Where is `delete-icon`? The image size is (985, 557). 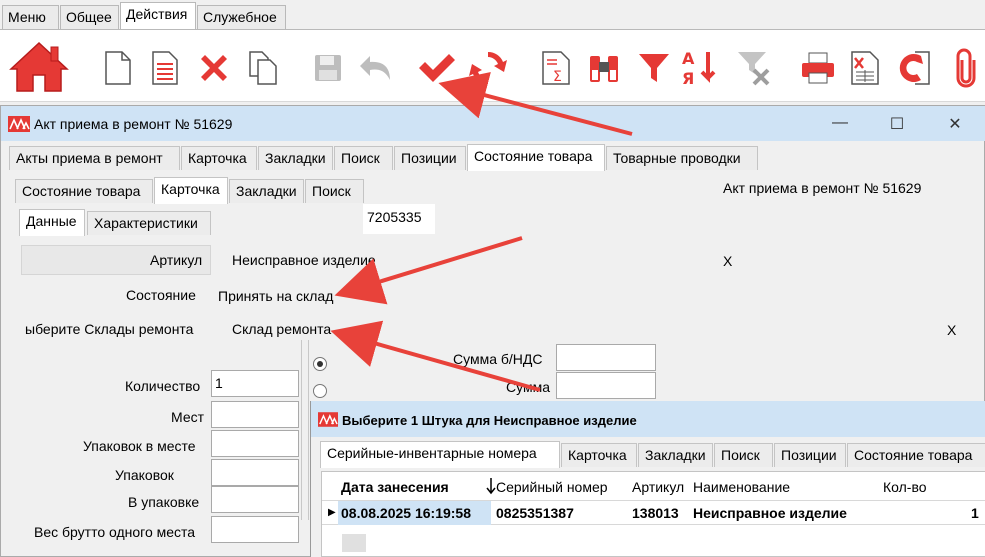
delete-icon is located at coordinates (214, 68).